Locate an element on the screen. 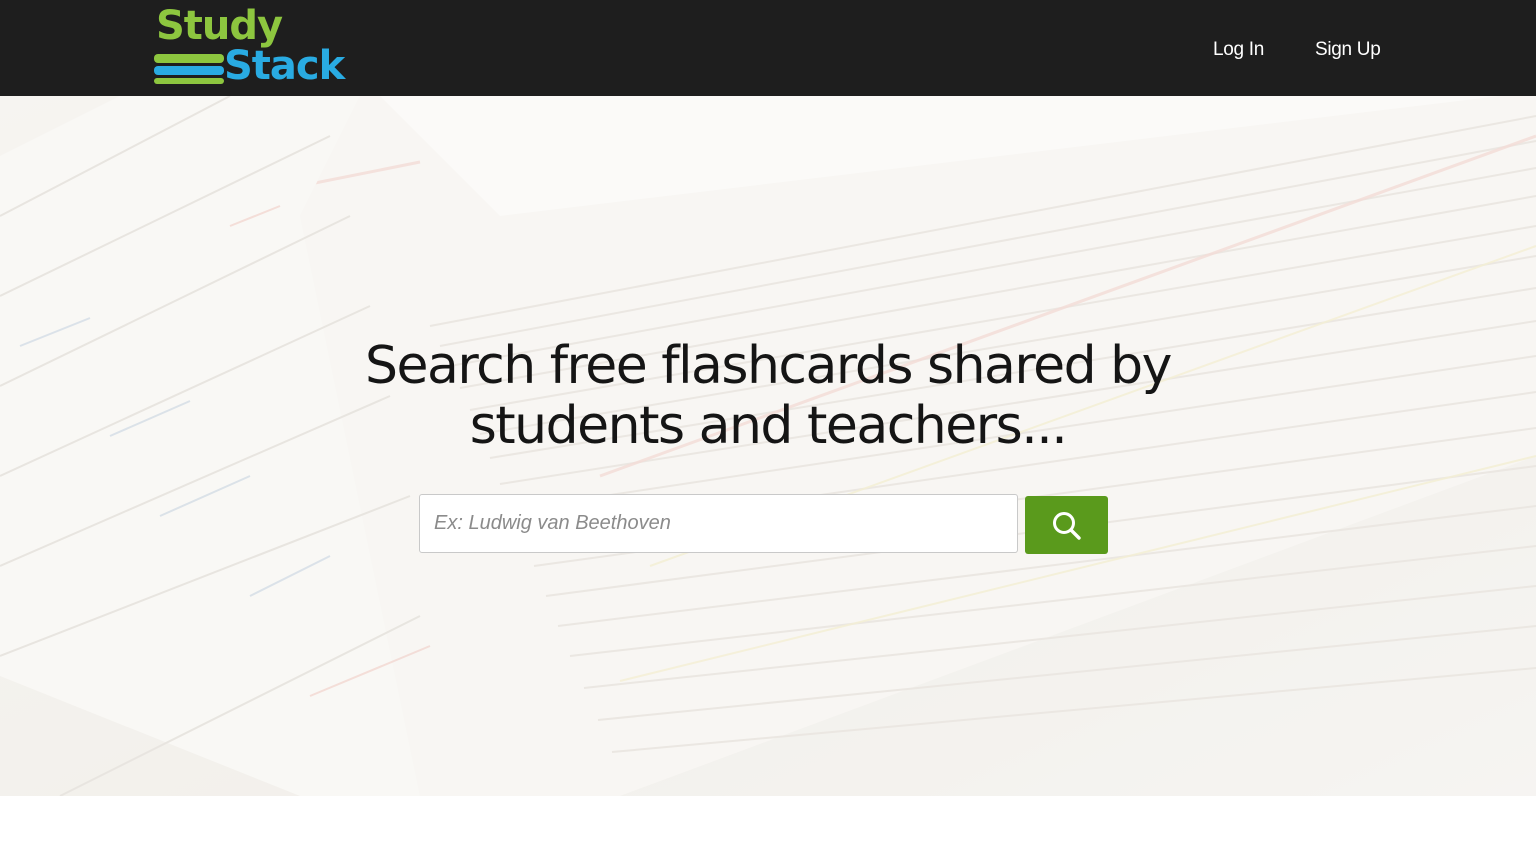 The width and height of the screenshot is (1536, 864). search-field-container is located at coordinates (718, 523).